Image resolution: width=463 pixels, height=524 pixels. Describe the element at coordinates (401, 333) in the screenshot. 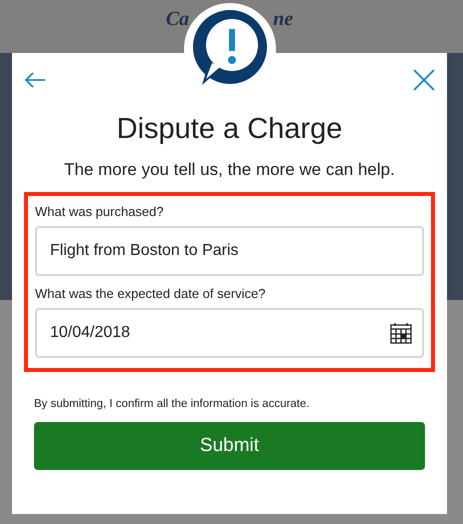

I see `calendar-icon` at that location.